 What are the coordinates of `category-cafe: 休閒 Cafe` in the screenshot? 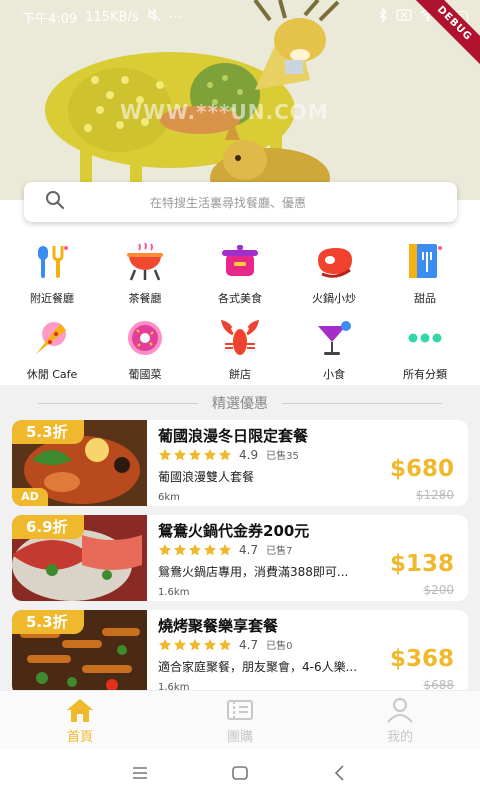 It's located at (52, 349).